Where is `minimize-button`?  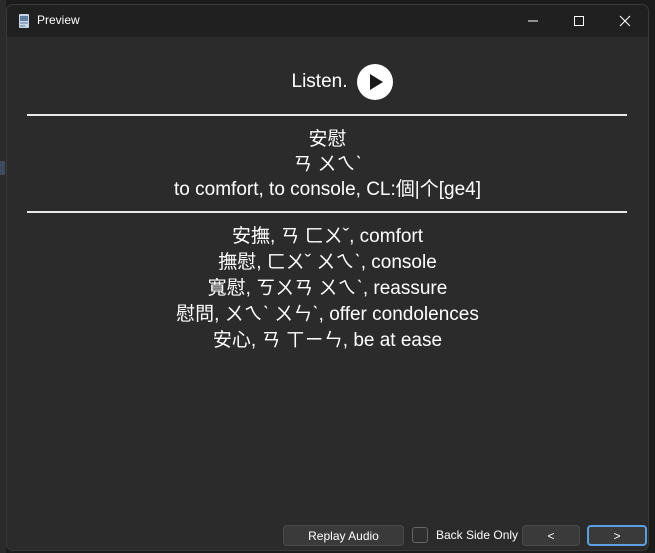 minimize-button is located at coordinates (533, 21).